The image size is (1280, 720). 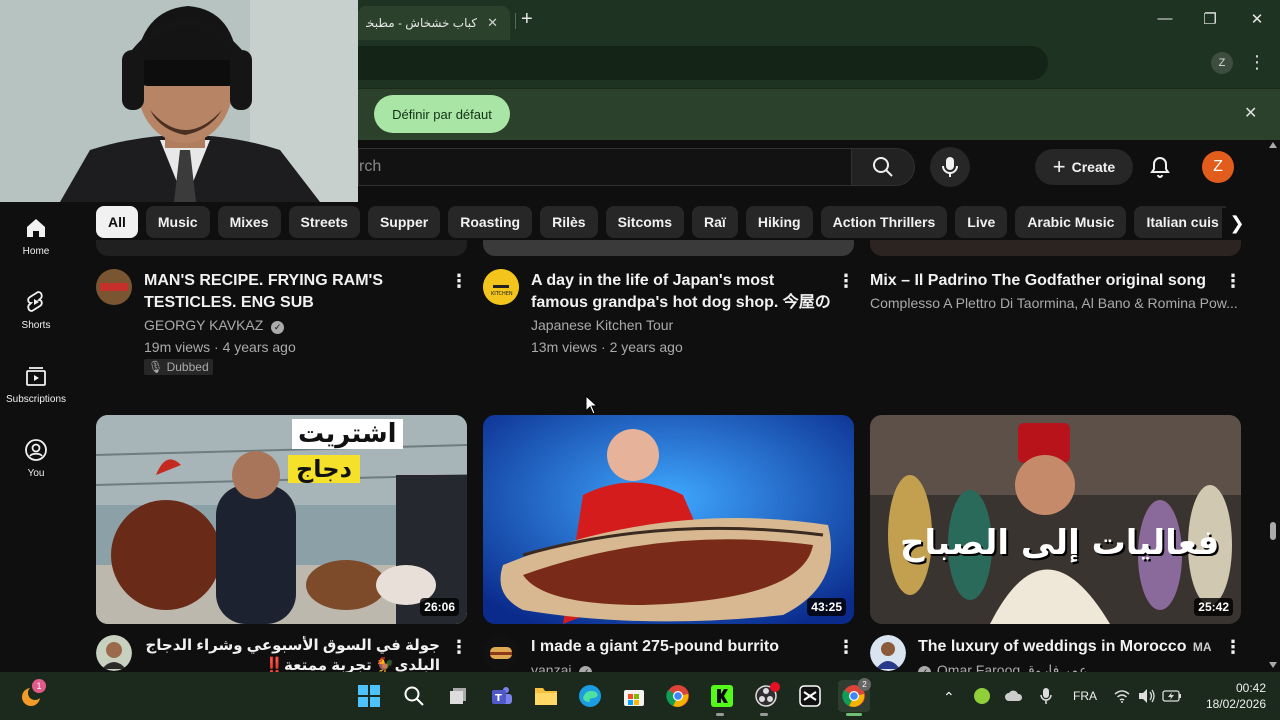 What do you see at coordinates (36, 399) in the screenshot?
I see `sidebar-label-subscriptions: Subscriptions` at bounding box center [36, 399].